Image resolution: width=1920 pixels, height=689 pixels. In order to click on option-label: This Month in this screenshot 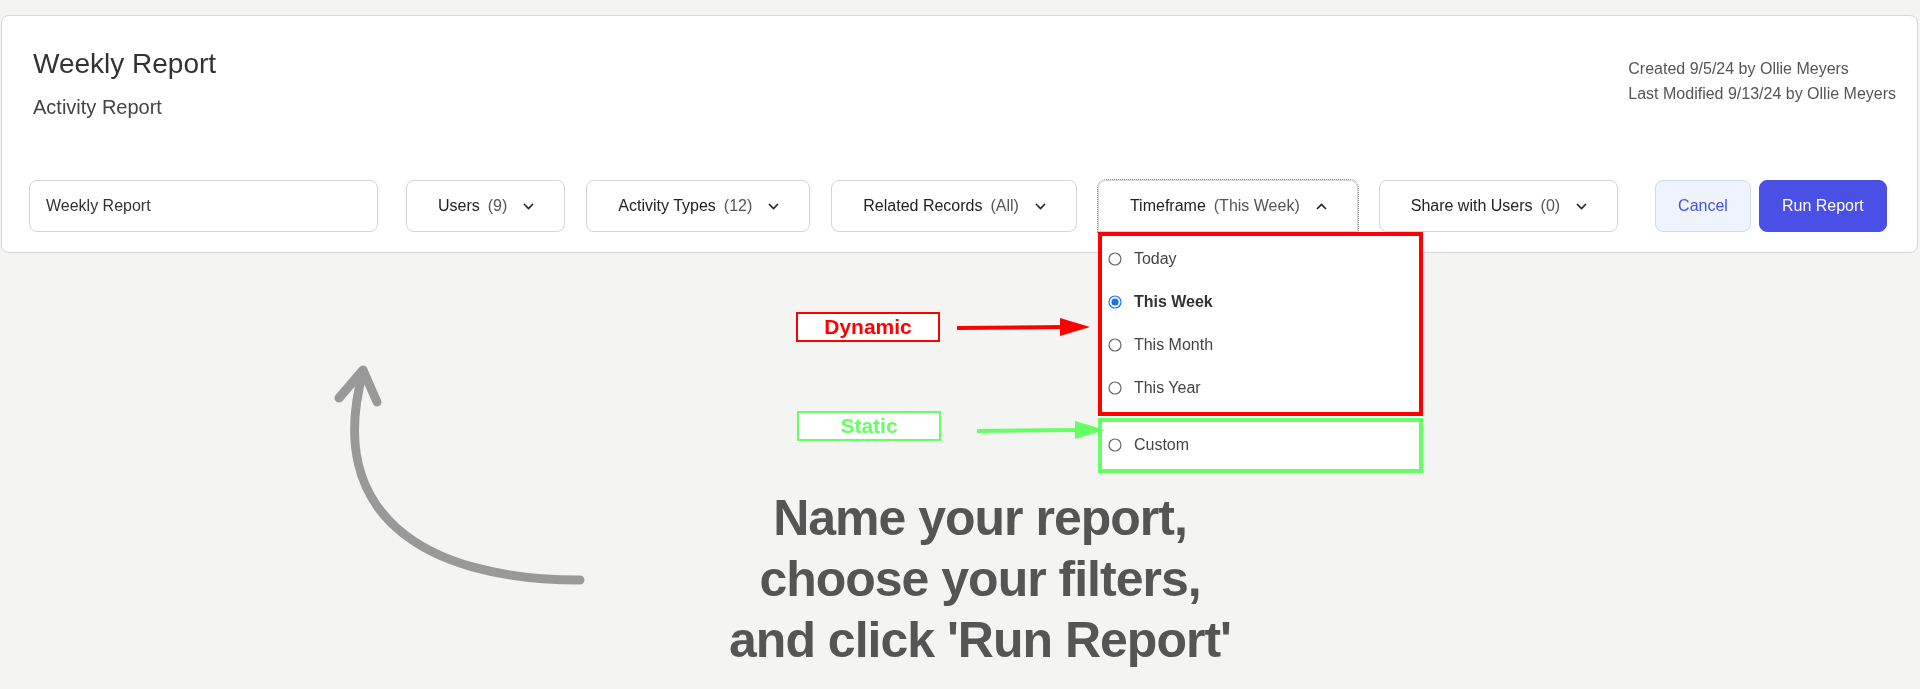, I will do `click(1173, 344)`.